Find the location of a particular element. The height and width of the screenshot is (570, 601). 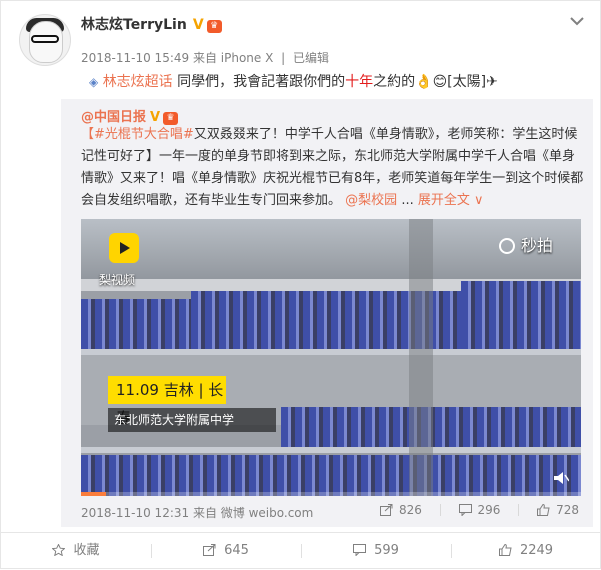

repost-author: @中国日报 is located at coordinates (113, 117).